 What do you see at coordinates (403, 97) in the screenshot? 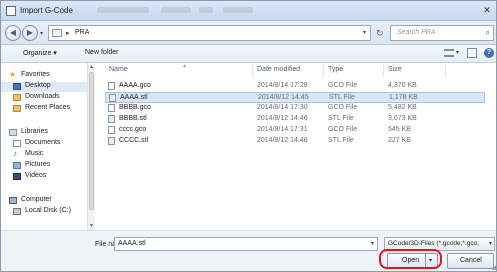
I see `file-size-cell: 1,178 KB` at bounding box center [403, 97].